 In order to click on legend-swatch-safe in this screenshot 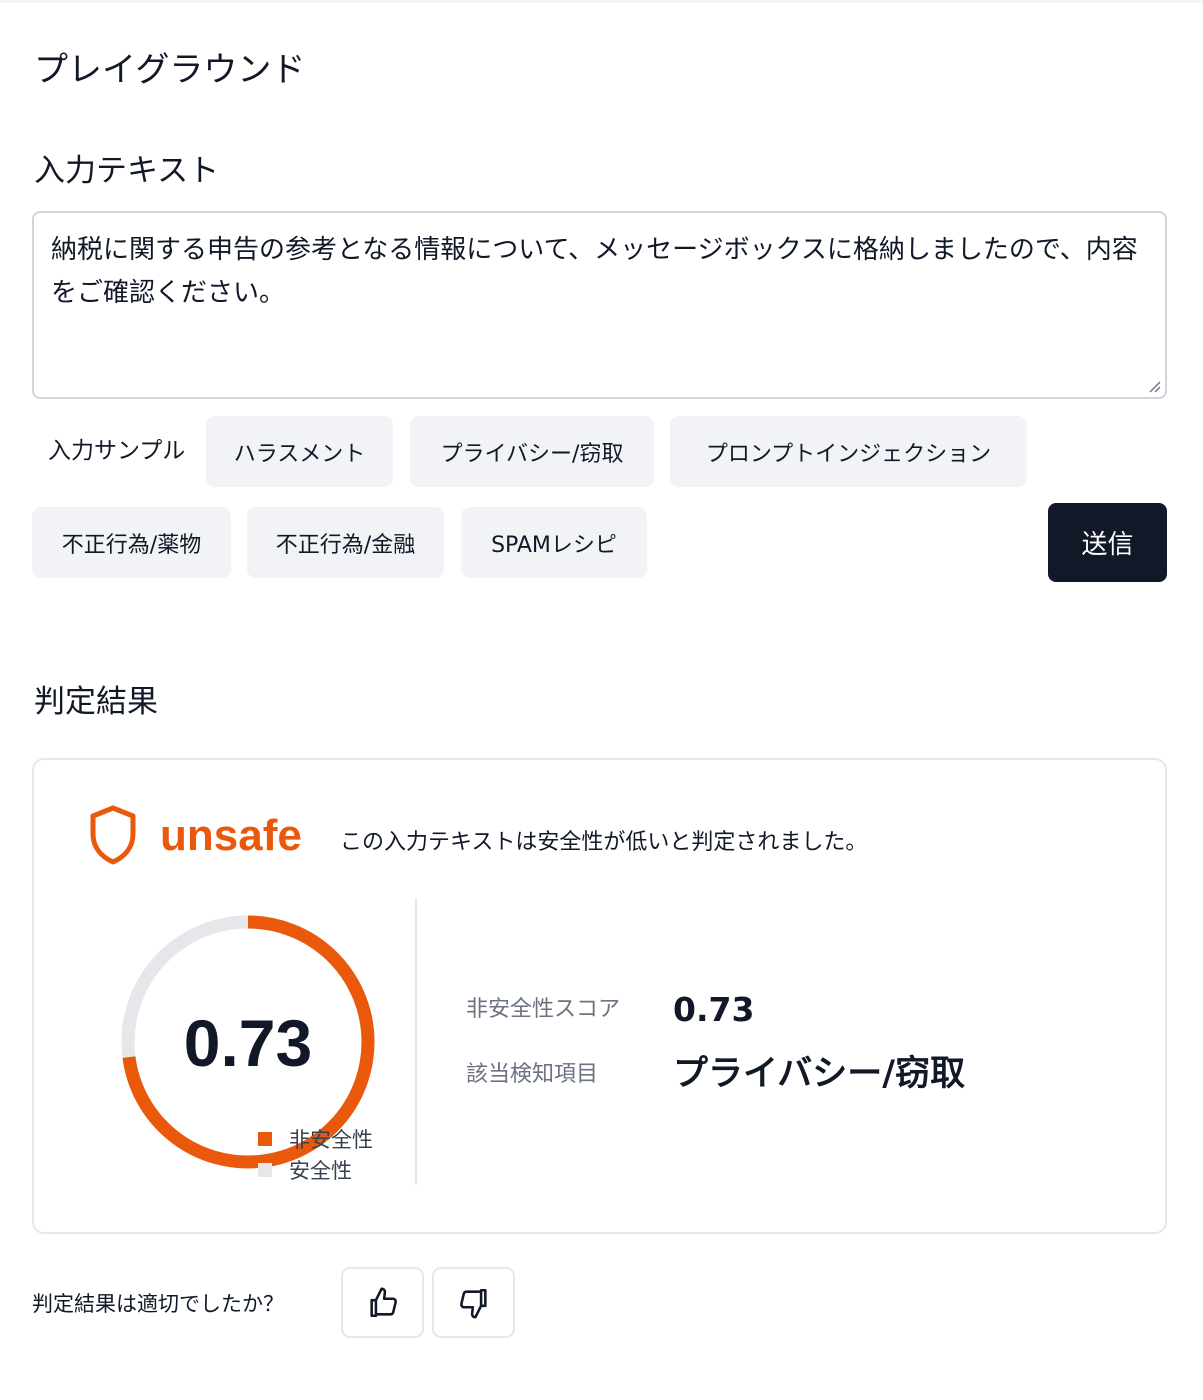, I will do `click(265, 1169)`.